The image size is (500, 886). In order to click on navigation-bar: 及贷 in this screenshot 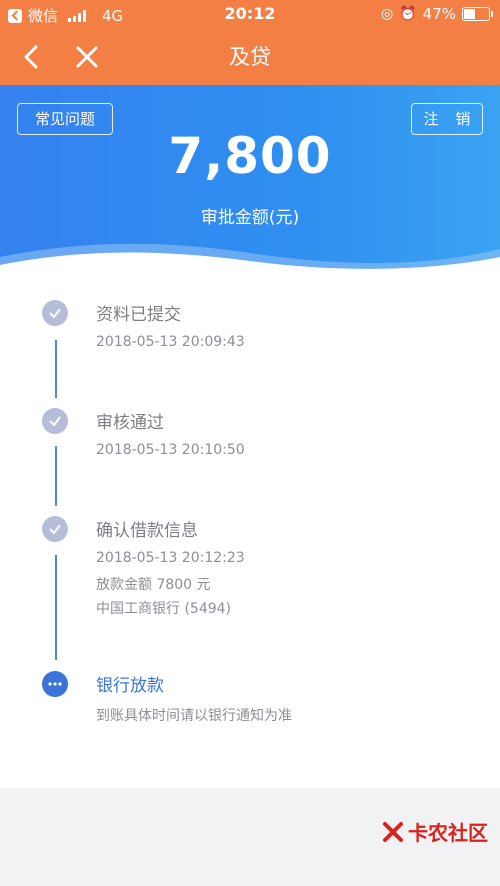, I will do `click(250, 56)`.